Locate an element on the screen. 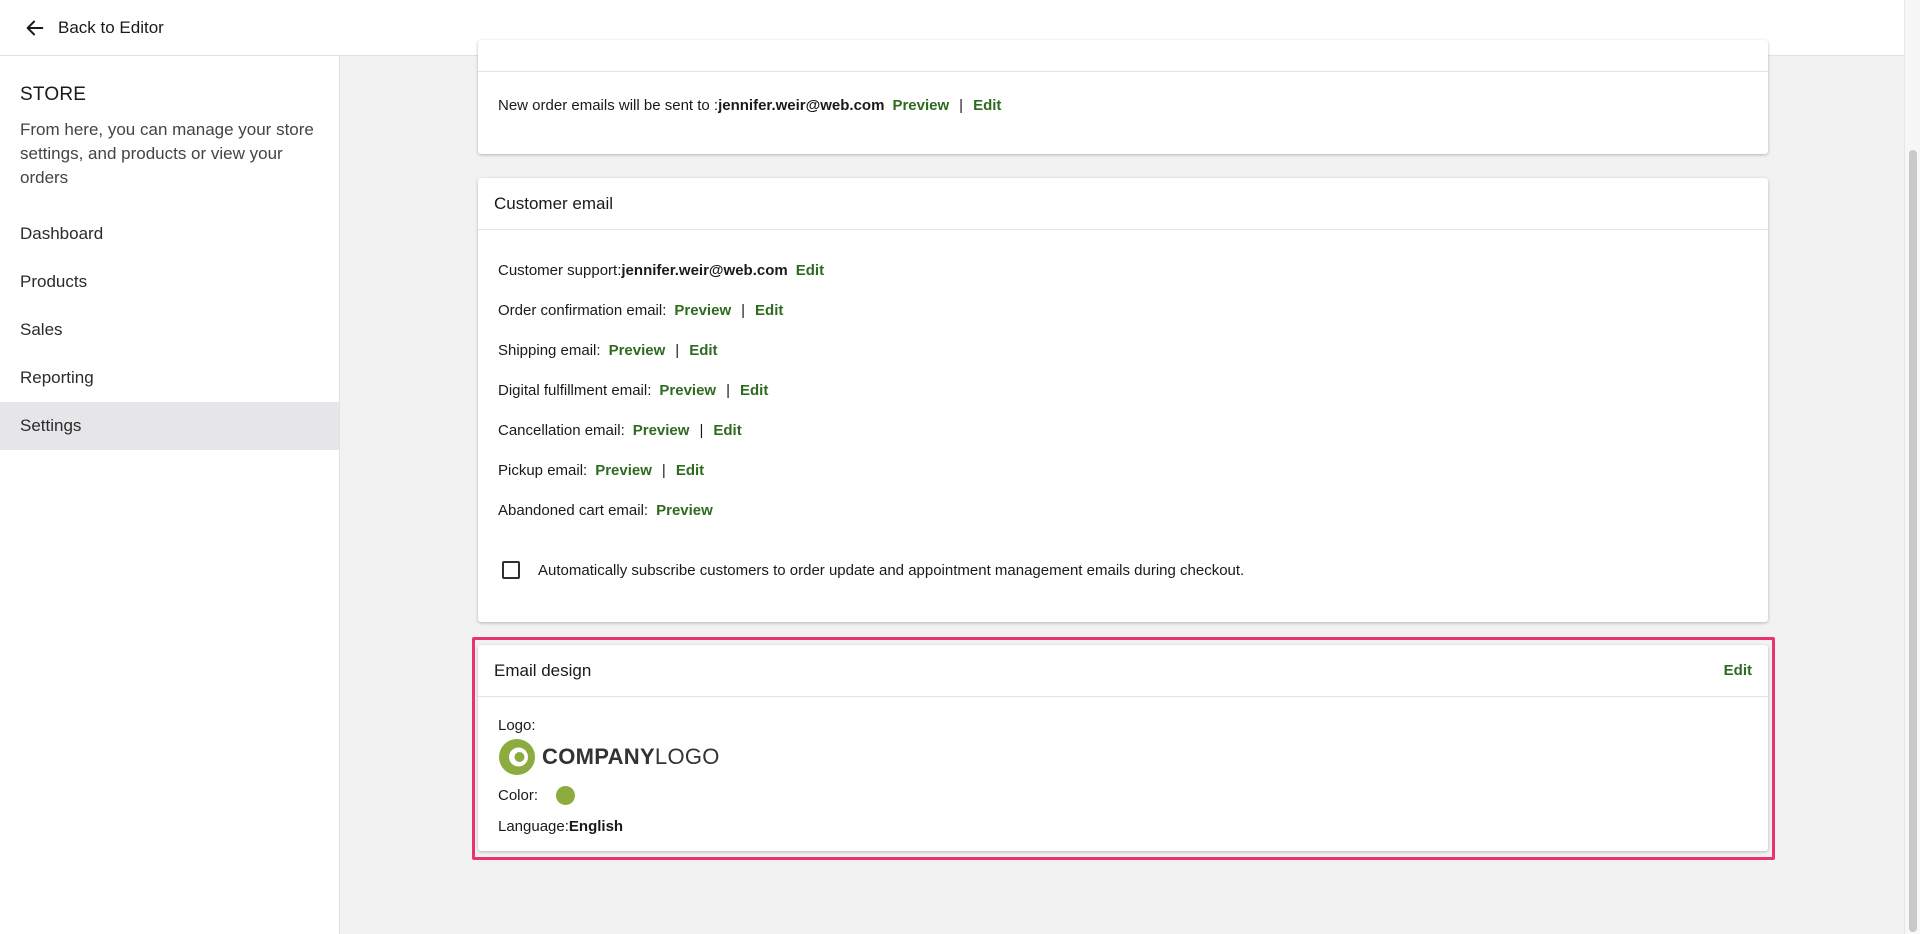  shipping-email-edit-link: Edit is located at coordinates (703, 350).